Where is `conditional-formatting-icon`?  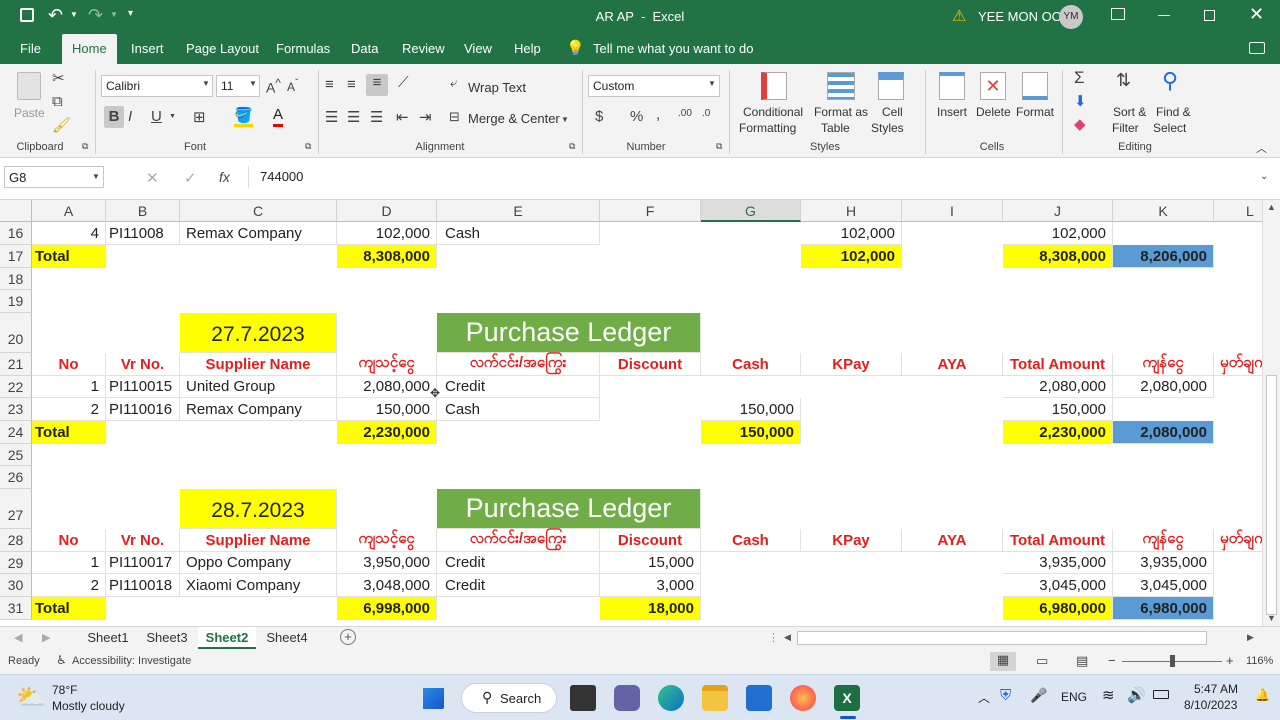
conditional-formatting-icon is located at coordinates (774, 86).